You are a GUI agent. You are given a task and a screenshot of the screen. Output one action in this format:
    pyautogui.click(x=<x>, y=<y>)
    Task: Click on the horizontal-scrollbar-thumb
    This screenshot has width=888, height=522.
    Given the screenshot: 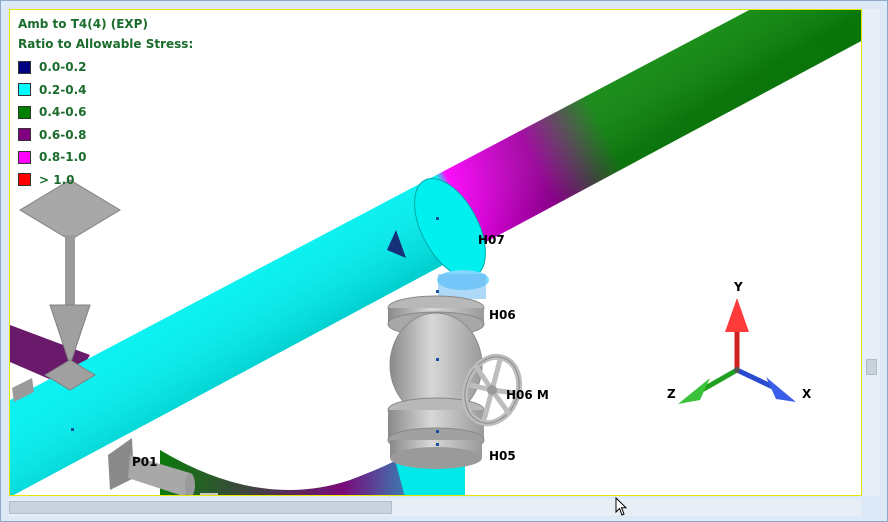 What is the action you would take?
    pyautogui.click(x=200, y=507)
    